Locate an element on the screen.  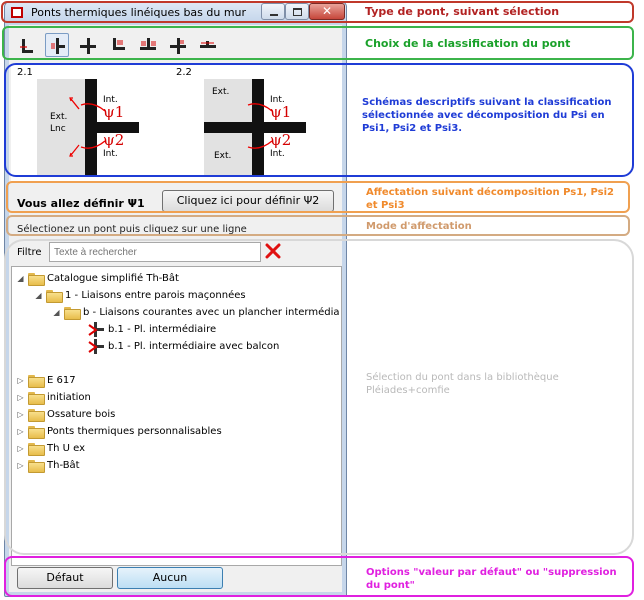
annotation-mode-text: Mode d'affectation is located at coordinates (419, 226).